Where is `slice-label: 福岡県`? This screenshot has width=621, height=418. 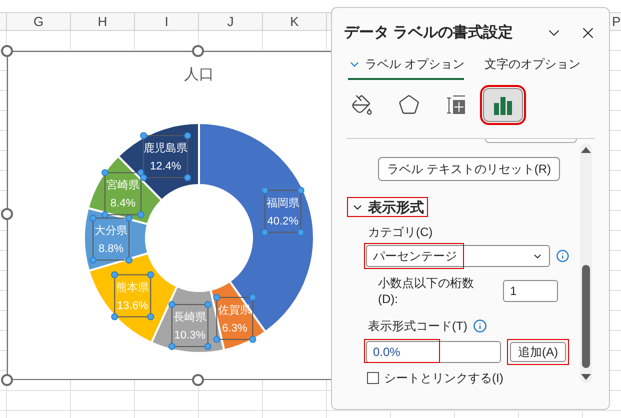
slice-label: 福岡県 is located at coordinates (283, 203).